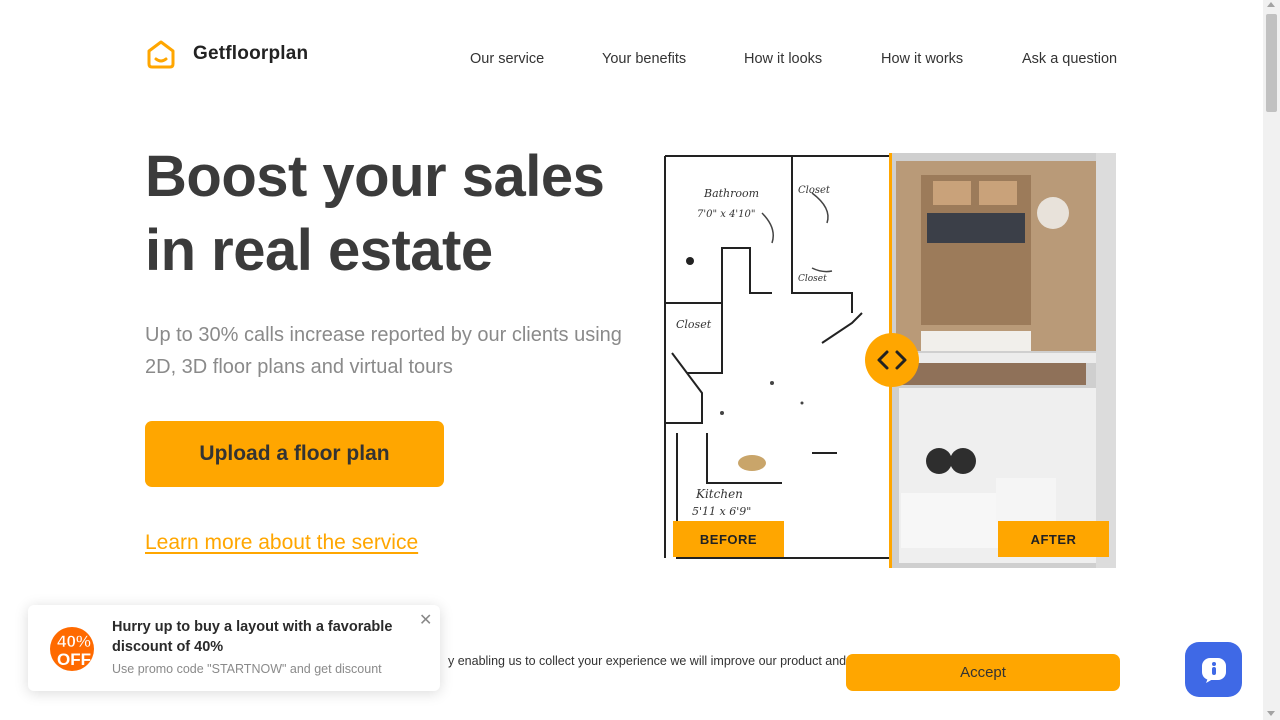 The width and height of the screenshot is (1280, 720). Describe the element at coordinates (1271, 63) in the screenshot. I see `scrollbar-thumb` at that location.